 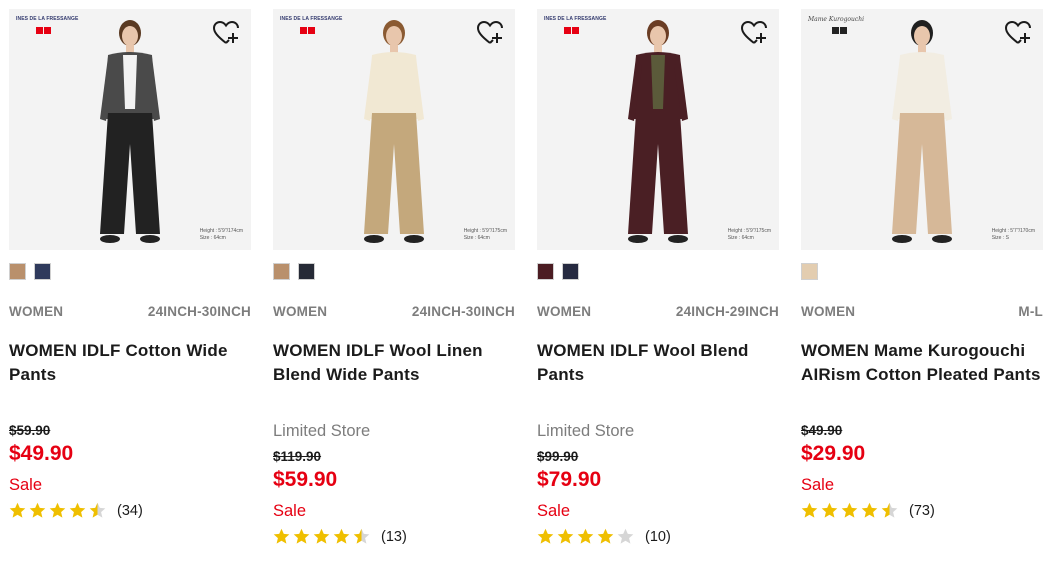 I want to click on rating: (13), so click(x=340, y=536).